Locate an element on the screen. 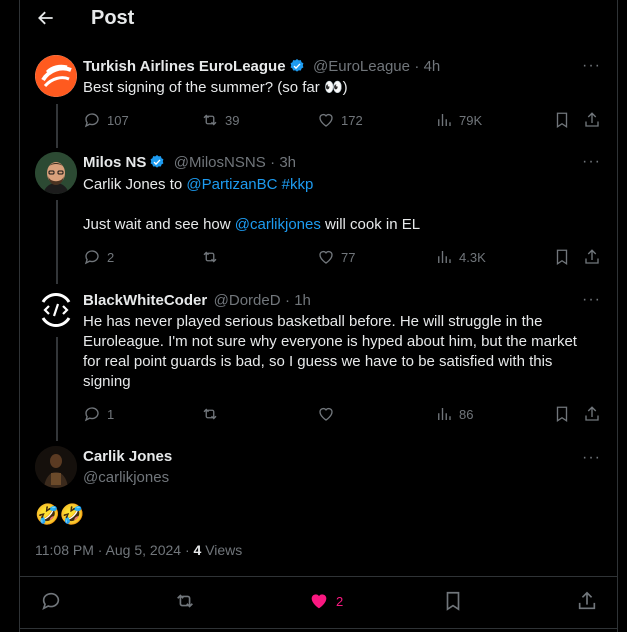 This screenshot has height=632, width=627. tweet-text: Carlik Jones to @PartizanBC #kkp is located at coordinates (198, 185).